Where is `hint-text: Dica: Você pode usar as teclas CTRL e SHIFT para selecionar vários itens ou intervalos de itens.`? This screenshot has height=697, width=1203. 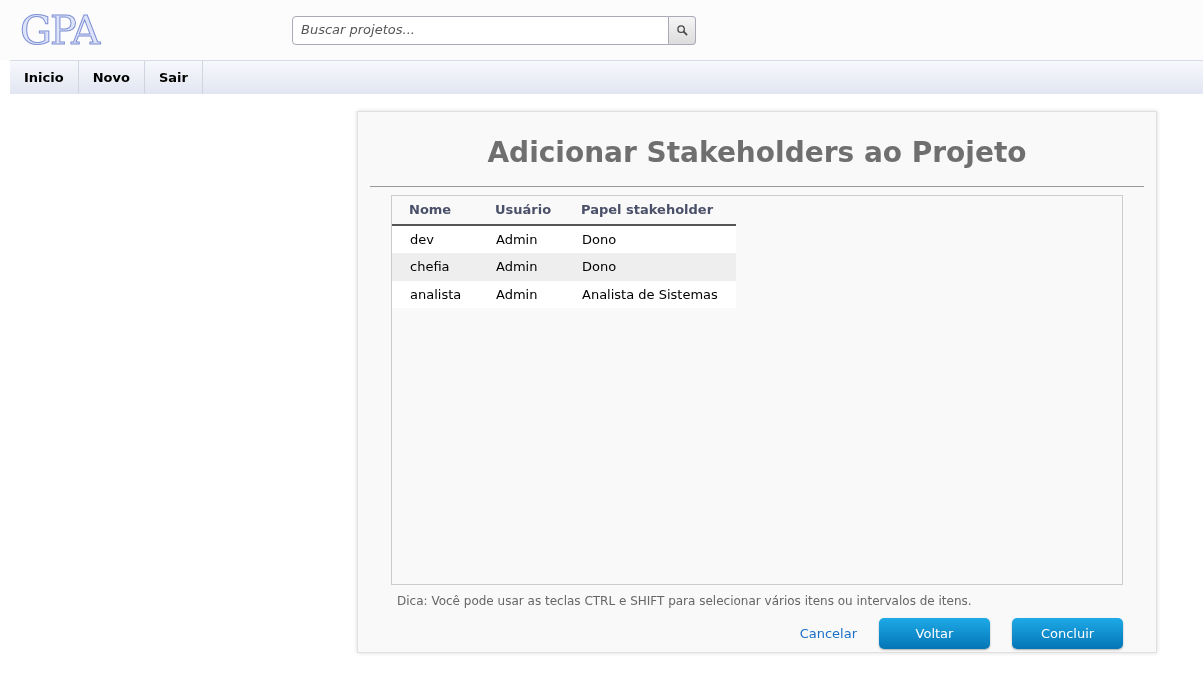 hint-text: Dica: Você pode usar as teclas CTRL e SHIFT para selecionar vários itens ou intervalos de itens. is located at coordinates (685, 601).